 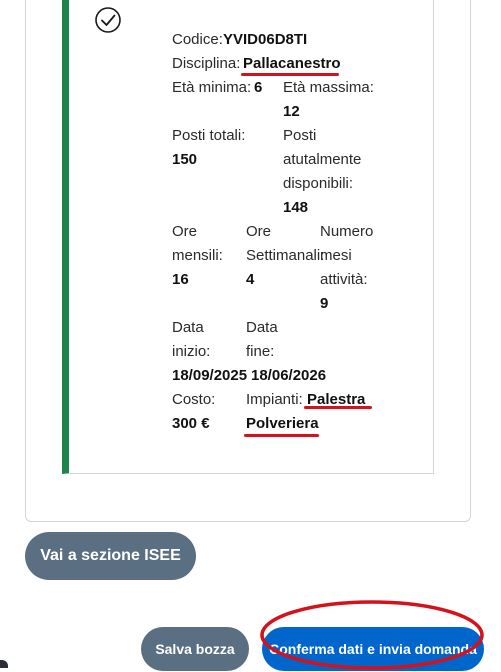 What do you see at coordinates (250, 279) in the screenshot?
I see `ore-settimanali-value: 4` at bounding box center [250, 279].